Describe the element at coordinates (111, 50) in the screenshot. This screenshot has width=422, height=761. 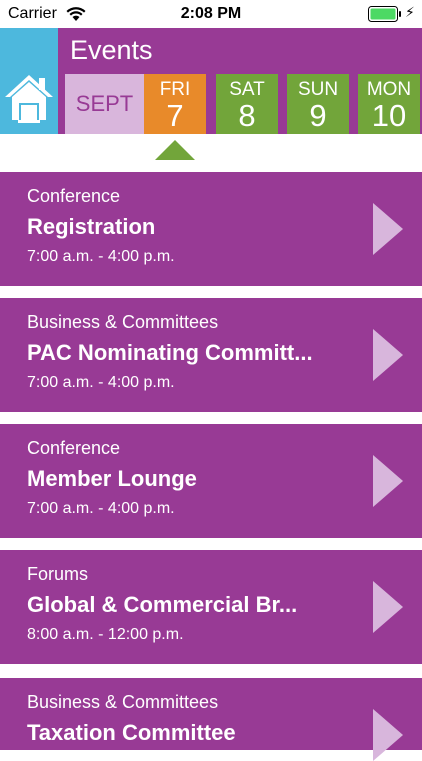
I see `page-title: Events` at that location.